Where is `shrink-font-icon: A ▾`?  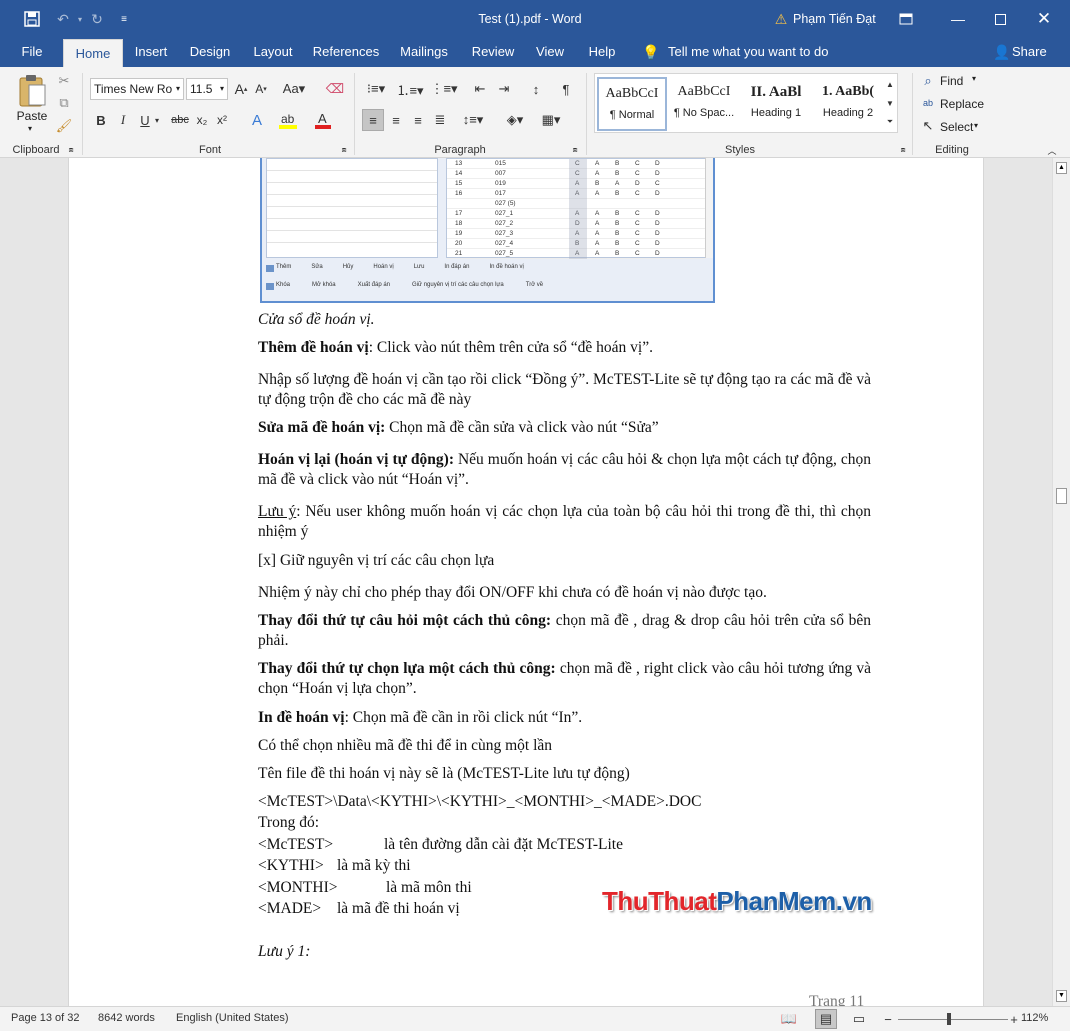
shrink-font-icon: A ▾ is located at coordinates (261, 89).